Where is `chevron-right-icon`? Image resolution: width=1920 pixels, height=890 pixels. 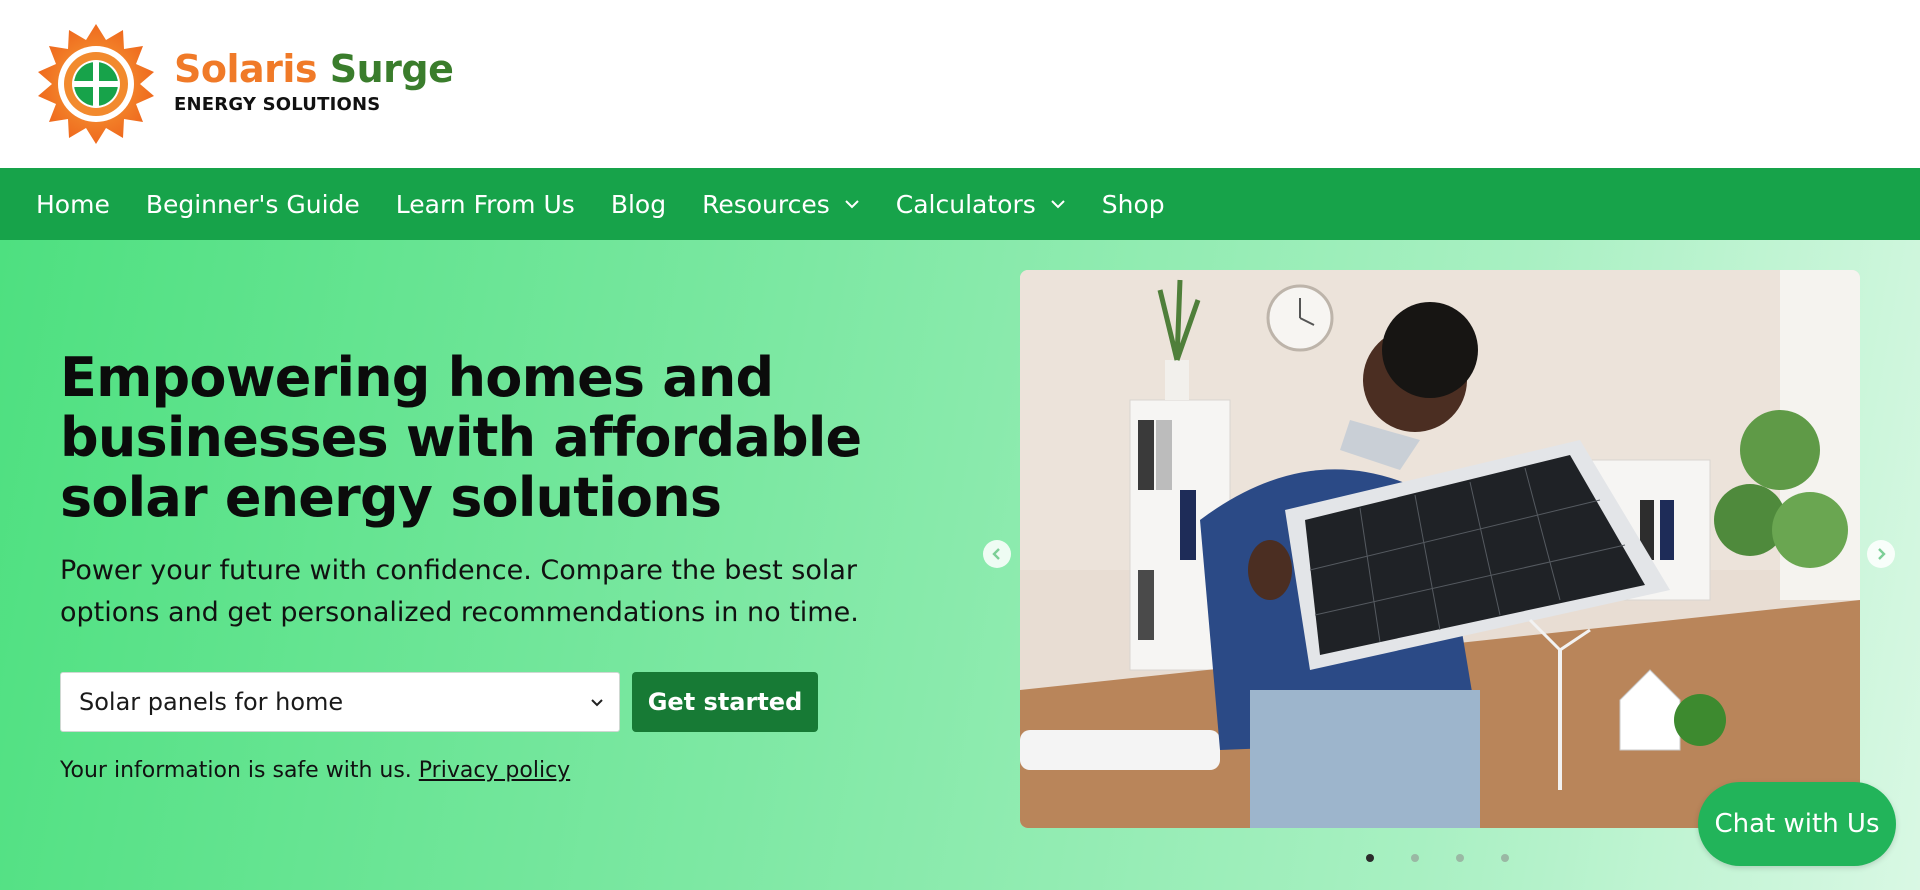 chevron-right-icon is located at coordinates (1882, 554).